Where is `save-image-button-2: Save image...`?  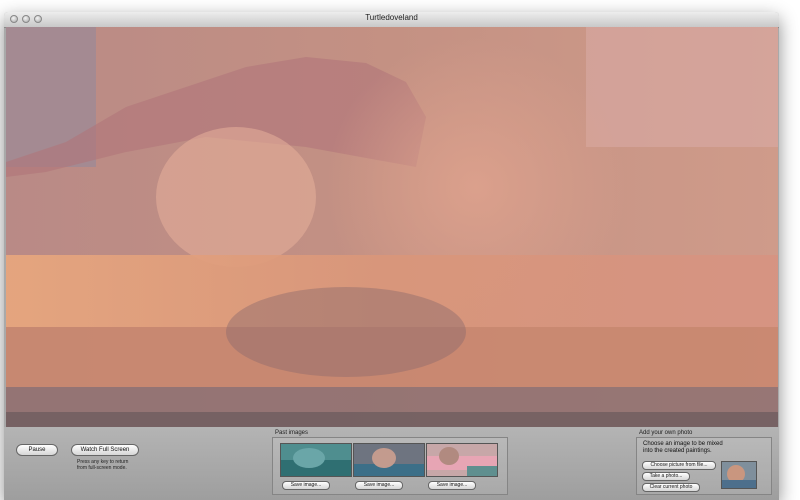 save-image-button-2: Save image... is located at coordinates (379, 485).